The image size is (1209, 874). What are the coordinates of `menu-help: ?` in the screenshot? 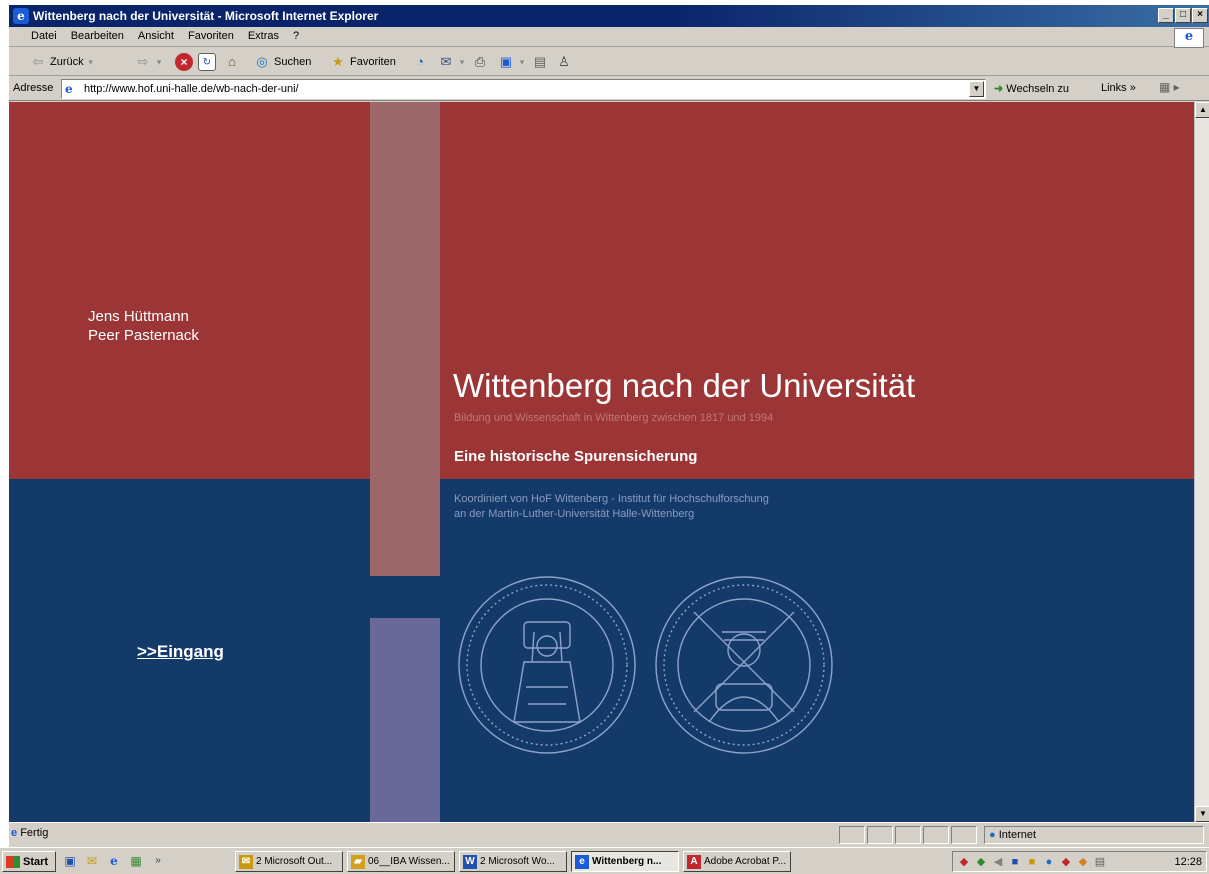 It's located at (296, 36).